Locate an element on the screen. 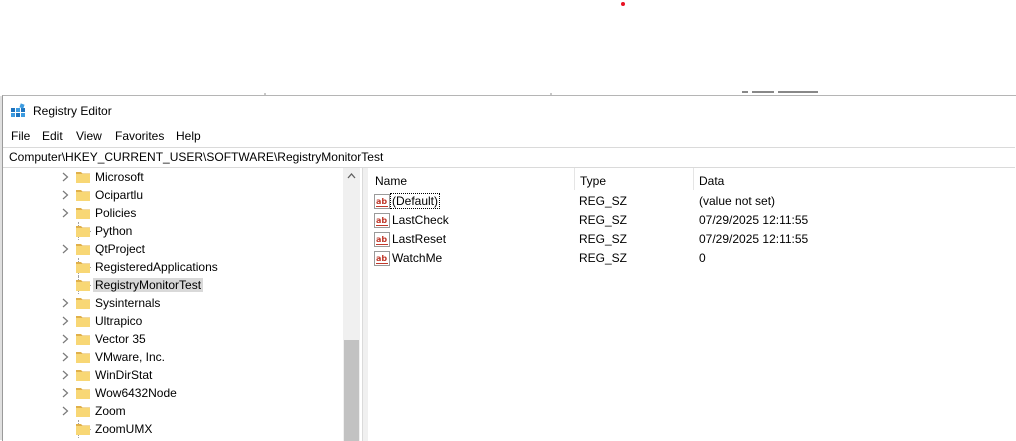 Image resolution: width=1016 pixels, height=441 pixels. value-row: ab LastReset REG_SZ 07/29/2025 12:11:55 is located at coordinates (692, 239).